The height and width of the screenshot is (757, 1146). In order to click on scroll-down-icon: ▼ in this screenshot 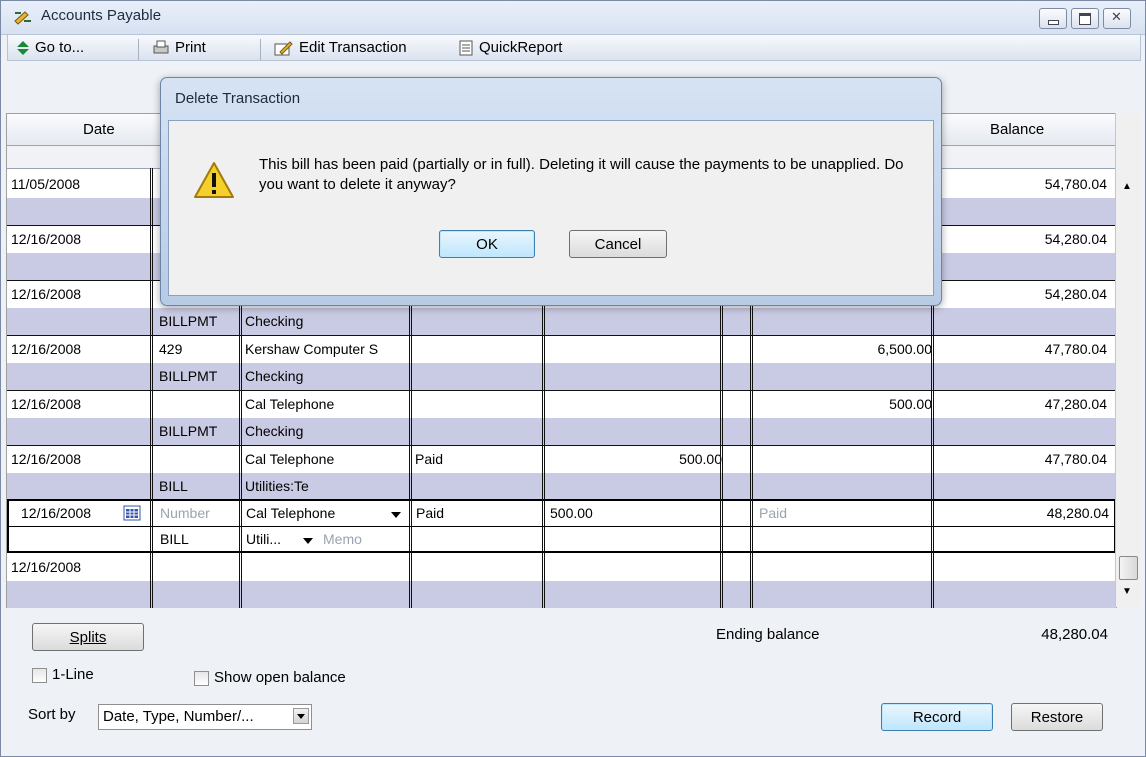, I will do `click(1127, 591)`.